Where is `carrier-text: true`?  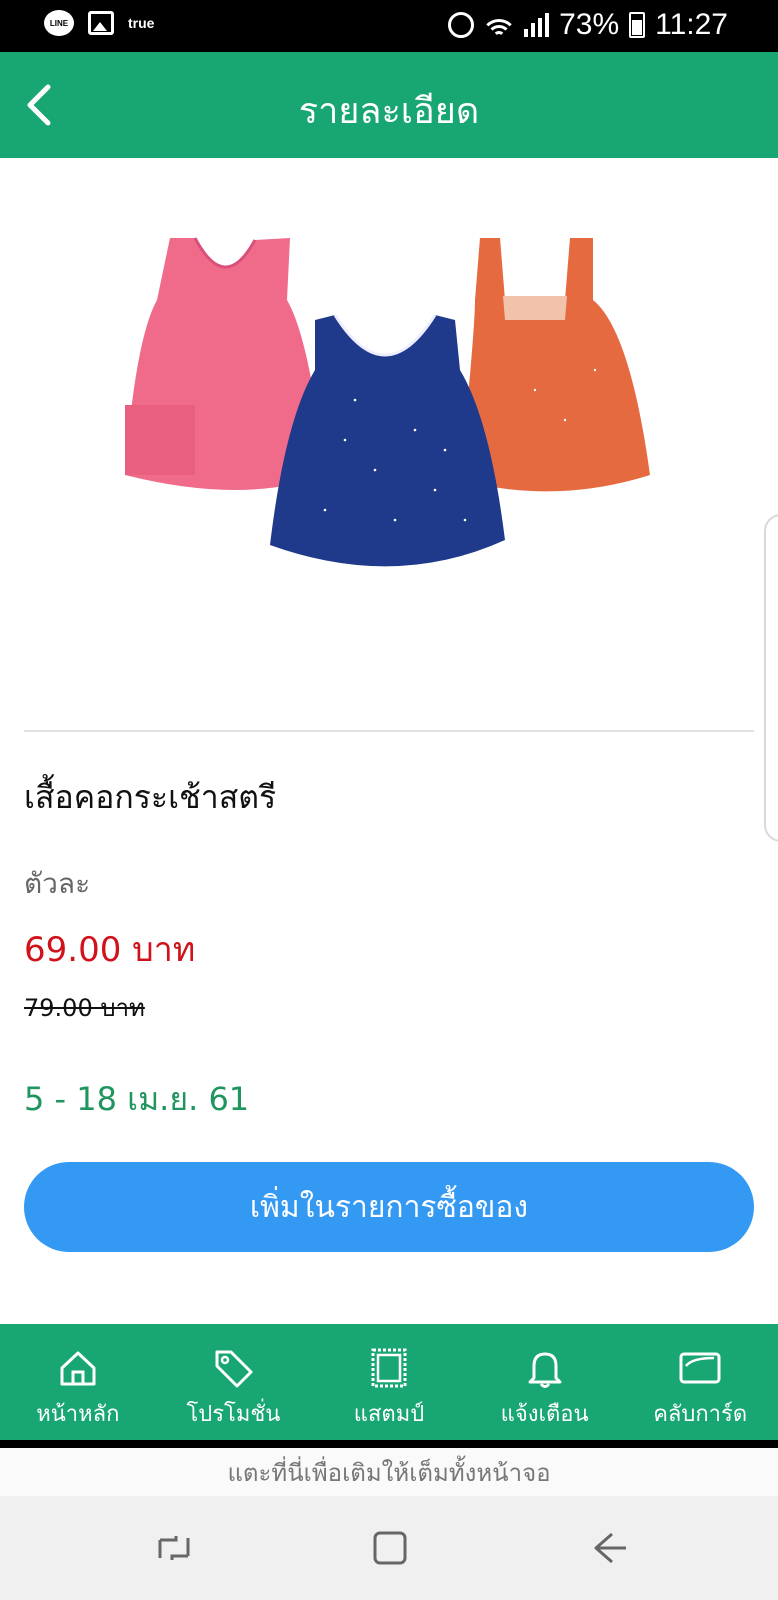 carrier-text: true is located at coordinates (141, 23).